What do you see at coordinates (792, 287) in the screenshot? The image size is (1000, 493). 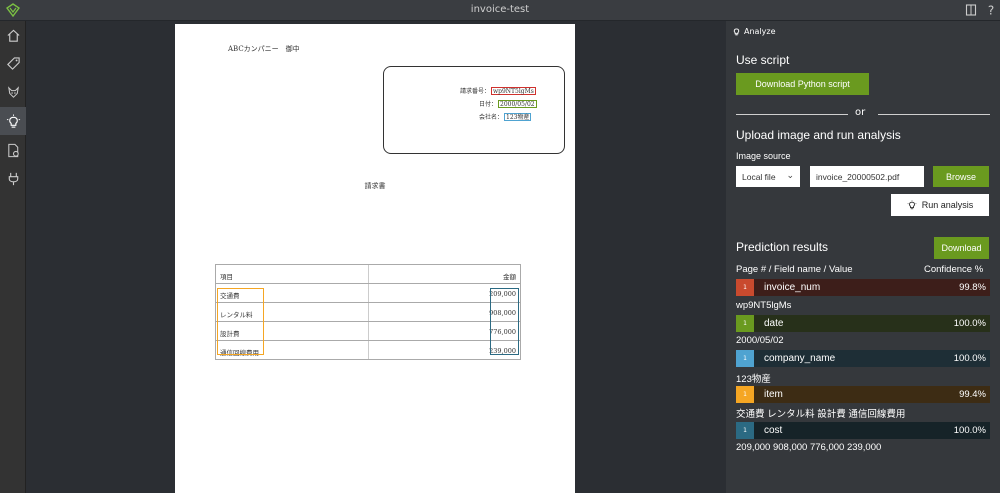 I see `field-name: invoice_num` at bounding box center [792, 287].